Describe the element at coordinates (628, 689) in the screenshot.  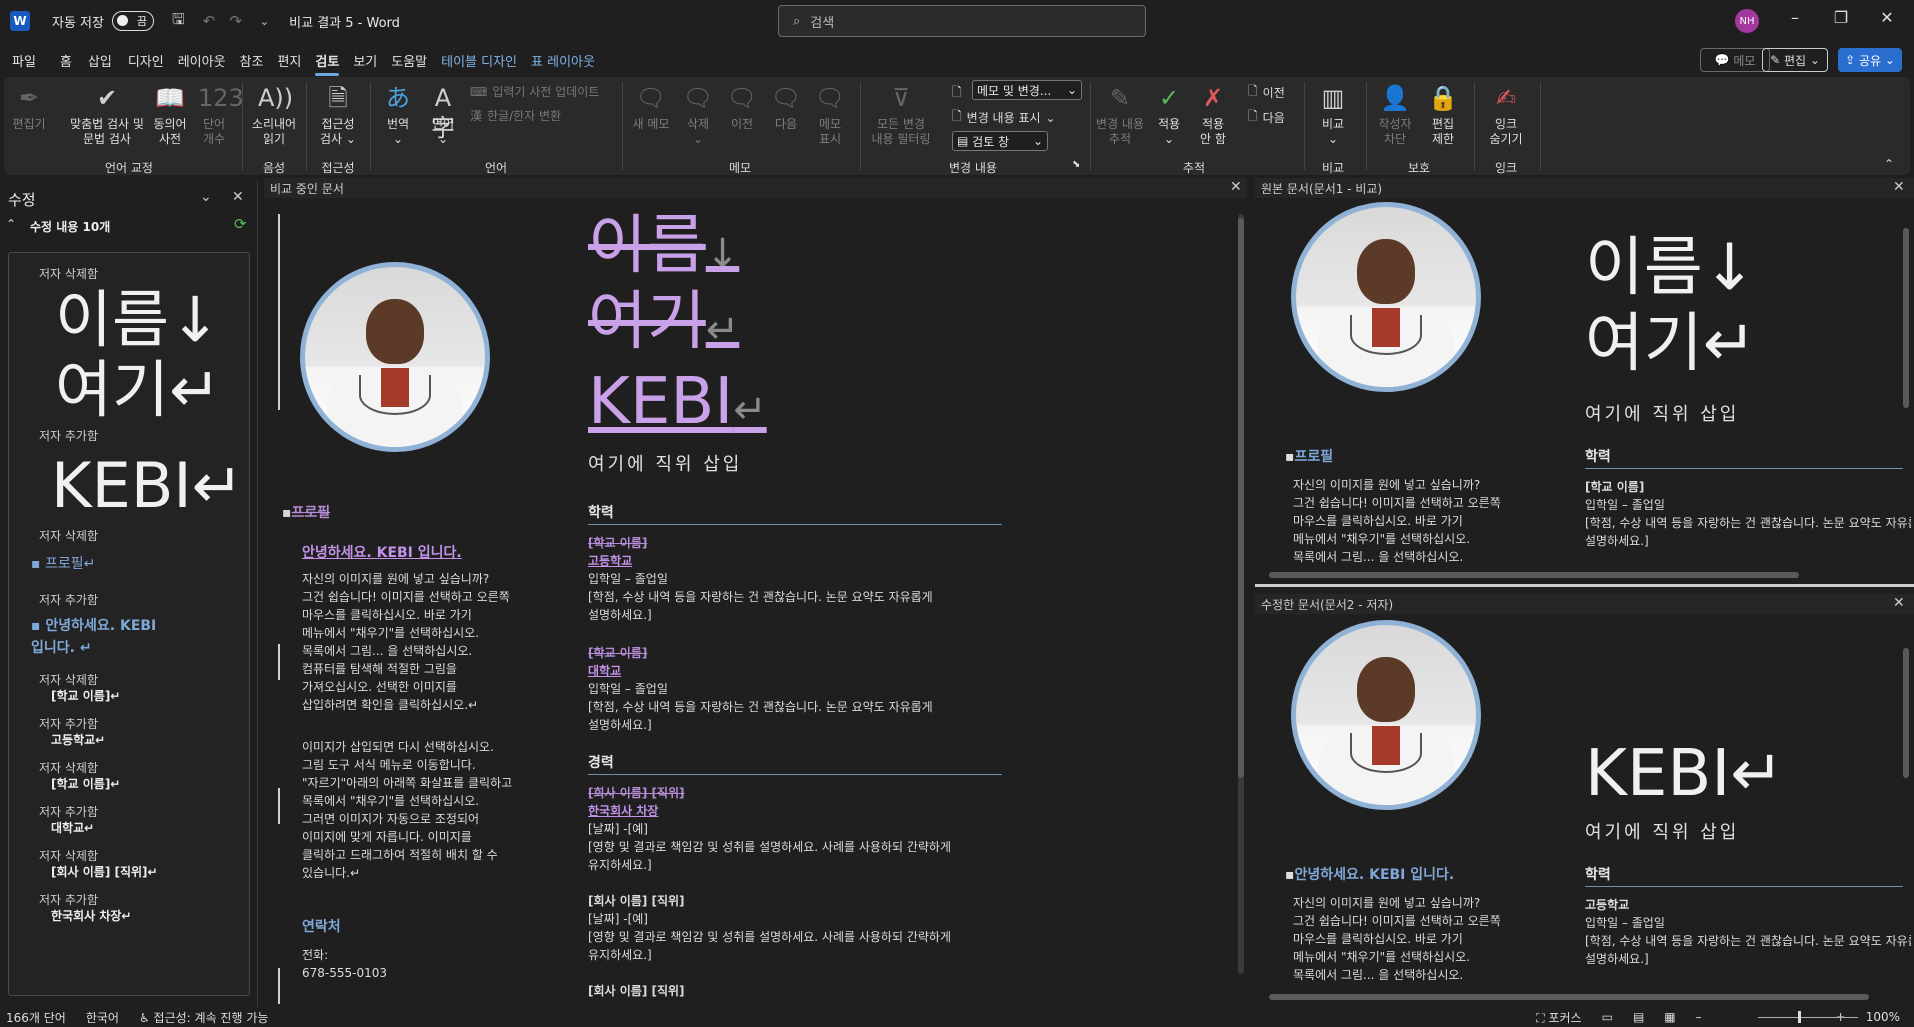
I see `edu-dates: 입학일 – 졸업일` at that location.